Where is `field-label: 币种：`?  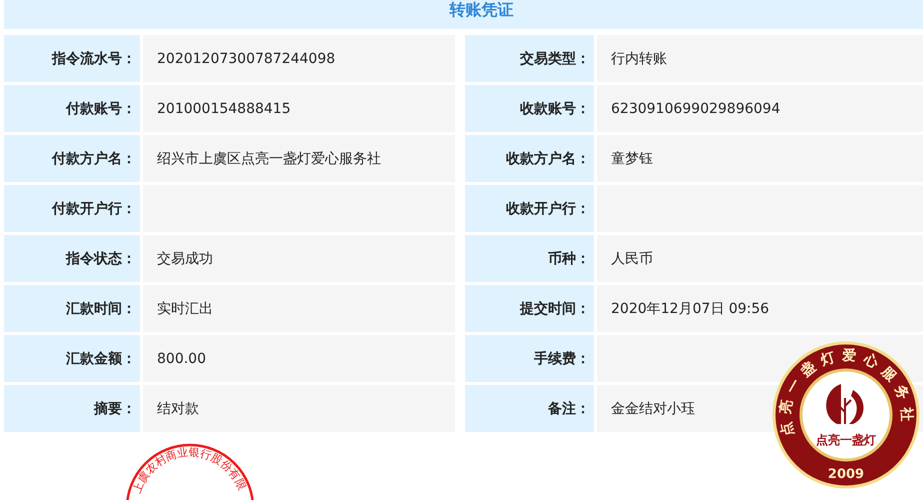 field-label: 币种： is located at coordinates (529, 258).